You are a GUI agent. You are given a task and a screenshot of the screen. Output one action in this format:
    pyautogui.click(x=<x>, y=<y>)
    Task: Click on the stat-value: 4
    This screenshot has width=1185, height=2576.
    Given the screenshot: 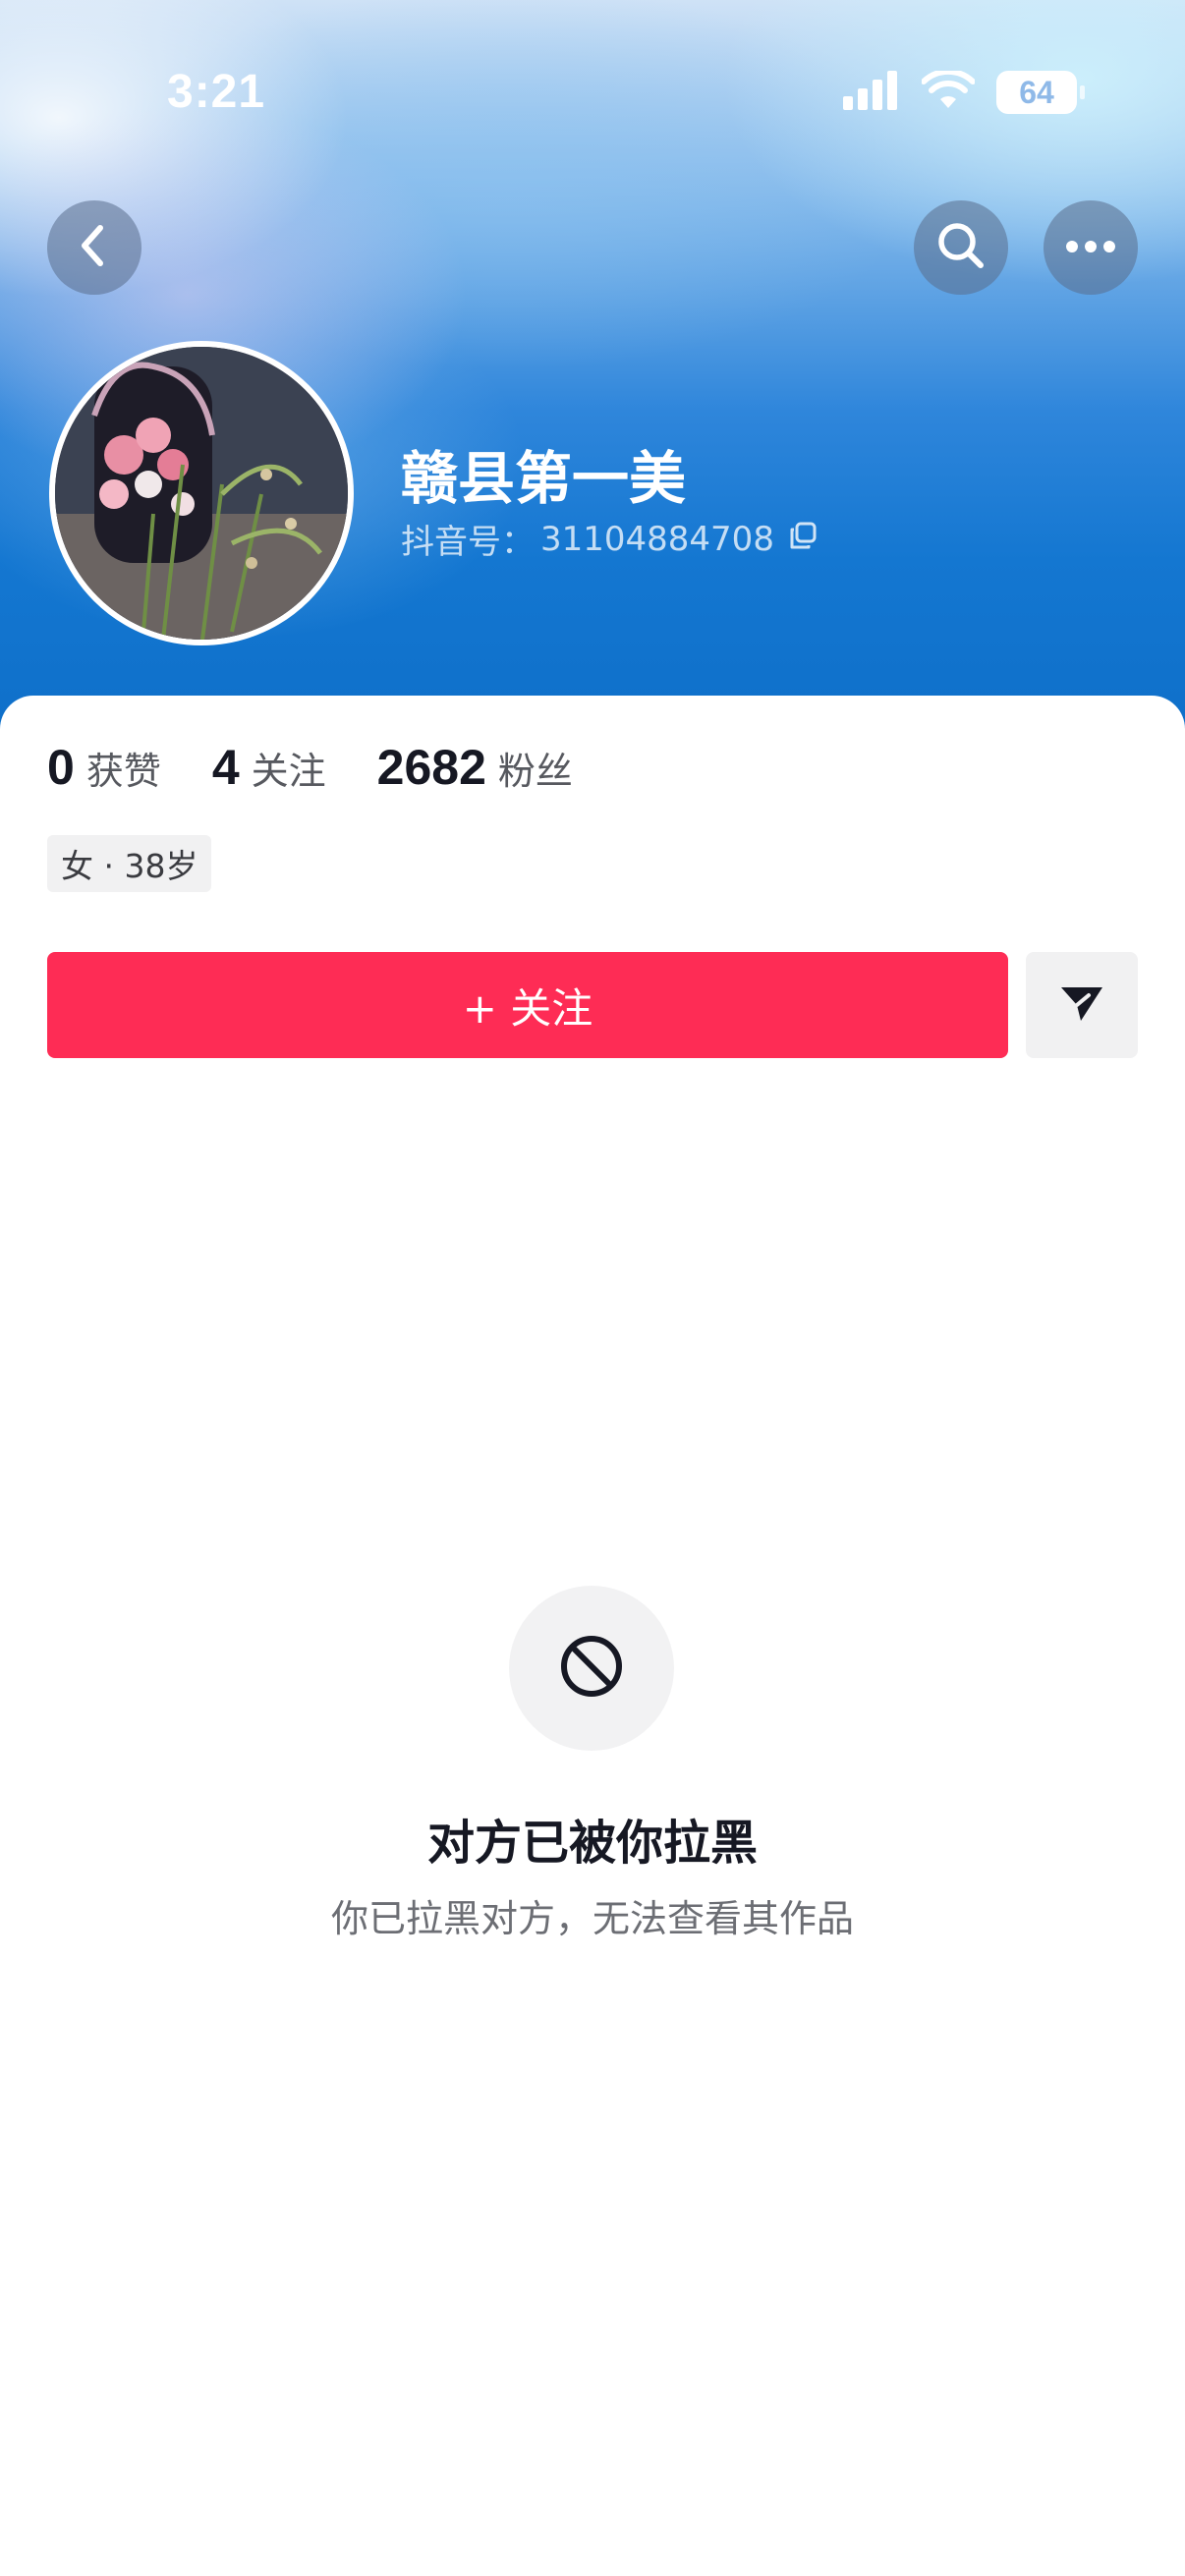 What is the action you would take?
    pyautogui.click(x=226, y=767)
    